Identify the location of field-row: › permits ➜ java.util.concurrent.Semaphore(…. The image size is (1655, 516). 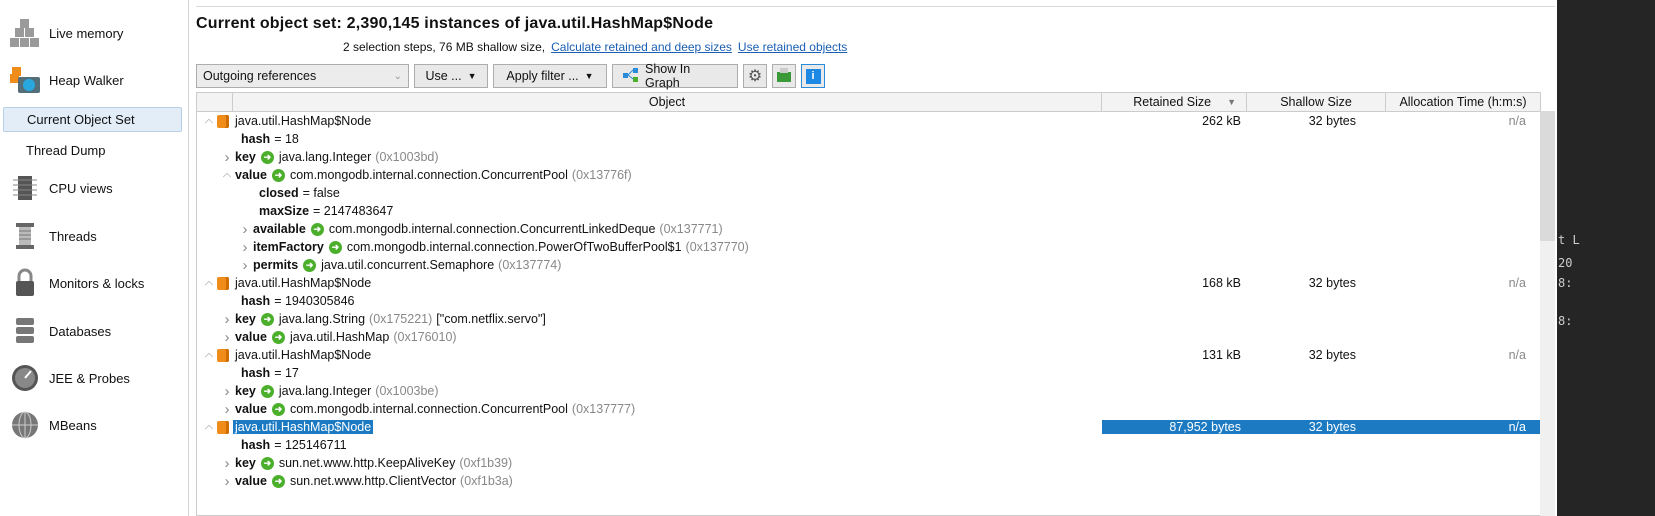
(868, 265).